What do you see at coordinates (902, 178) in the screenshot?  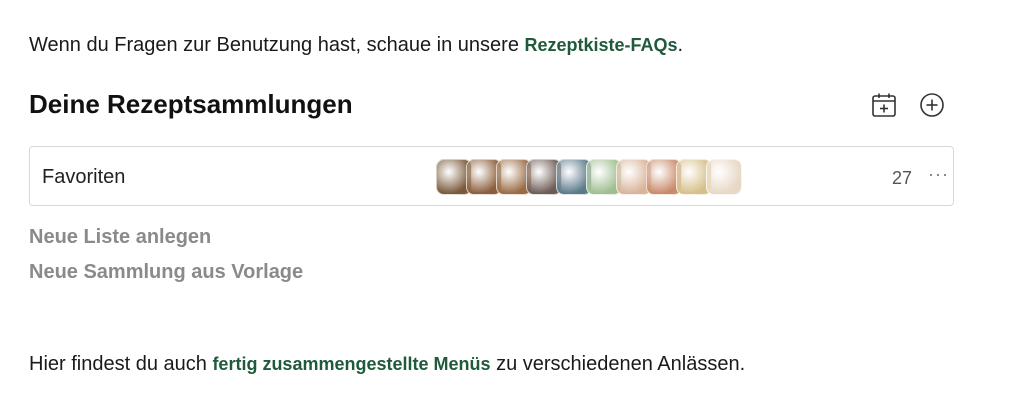 I see `recipe-count: 27` at bounding box center [902, 178].